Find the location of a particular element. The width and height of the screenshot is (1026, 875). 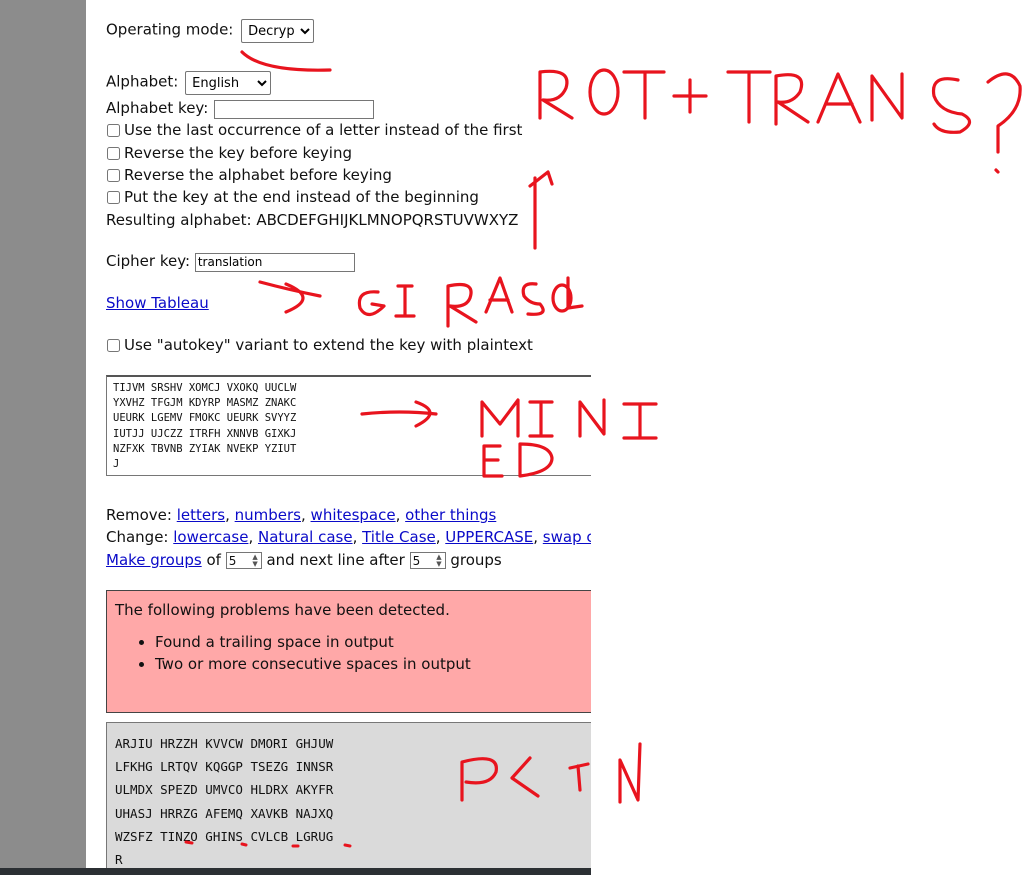

remove-numbers-link: numbers is located at coordinates (268, 515).